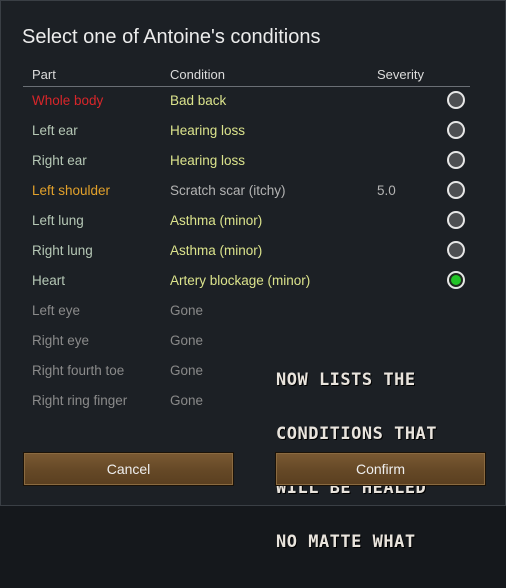  What do you see at coordinates (228, 190) in the screenshot?
I see `condition-label: Scratch scar (itchy)` at bounding box center [228, 190].